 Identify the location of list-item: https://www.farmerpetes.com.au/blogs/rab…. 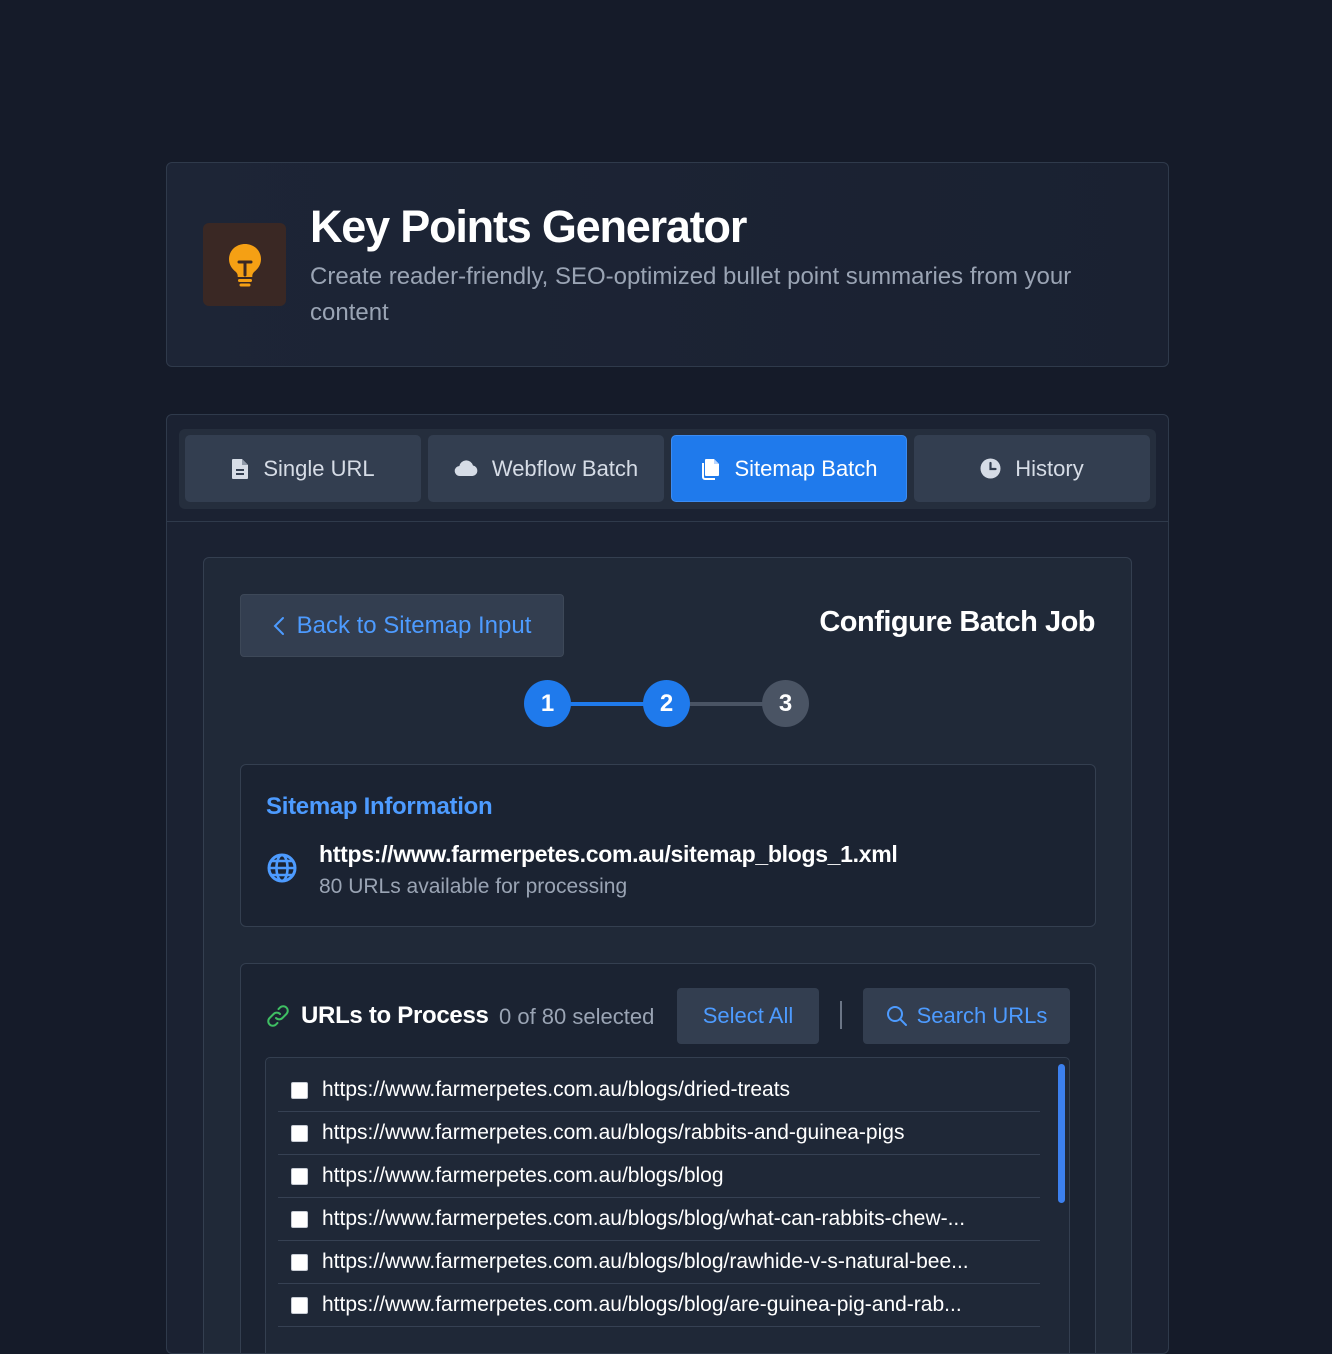
(659, 1133).